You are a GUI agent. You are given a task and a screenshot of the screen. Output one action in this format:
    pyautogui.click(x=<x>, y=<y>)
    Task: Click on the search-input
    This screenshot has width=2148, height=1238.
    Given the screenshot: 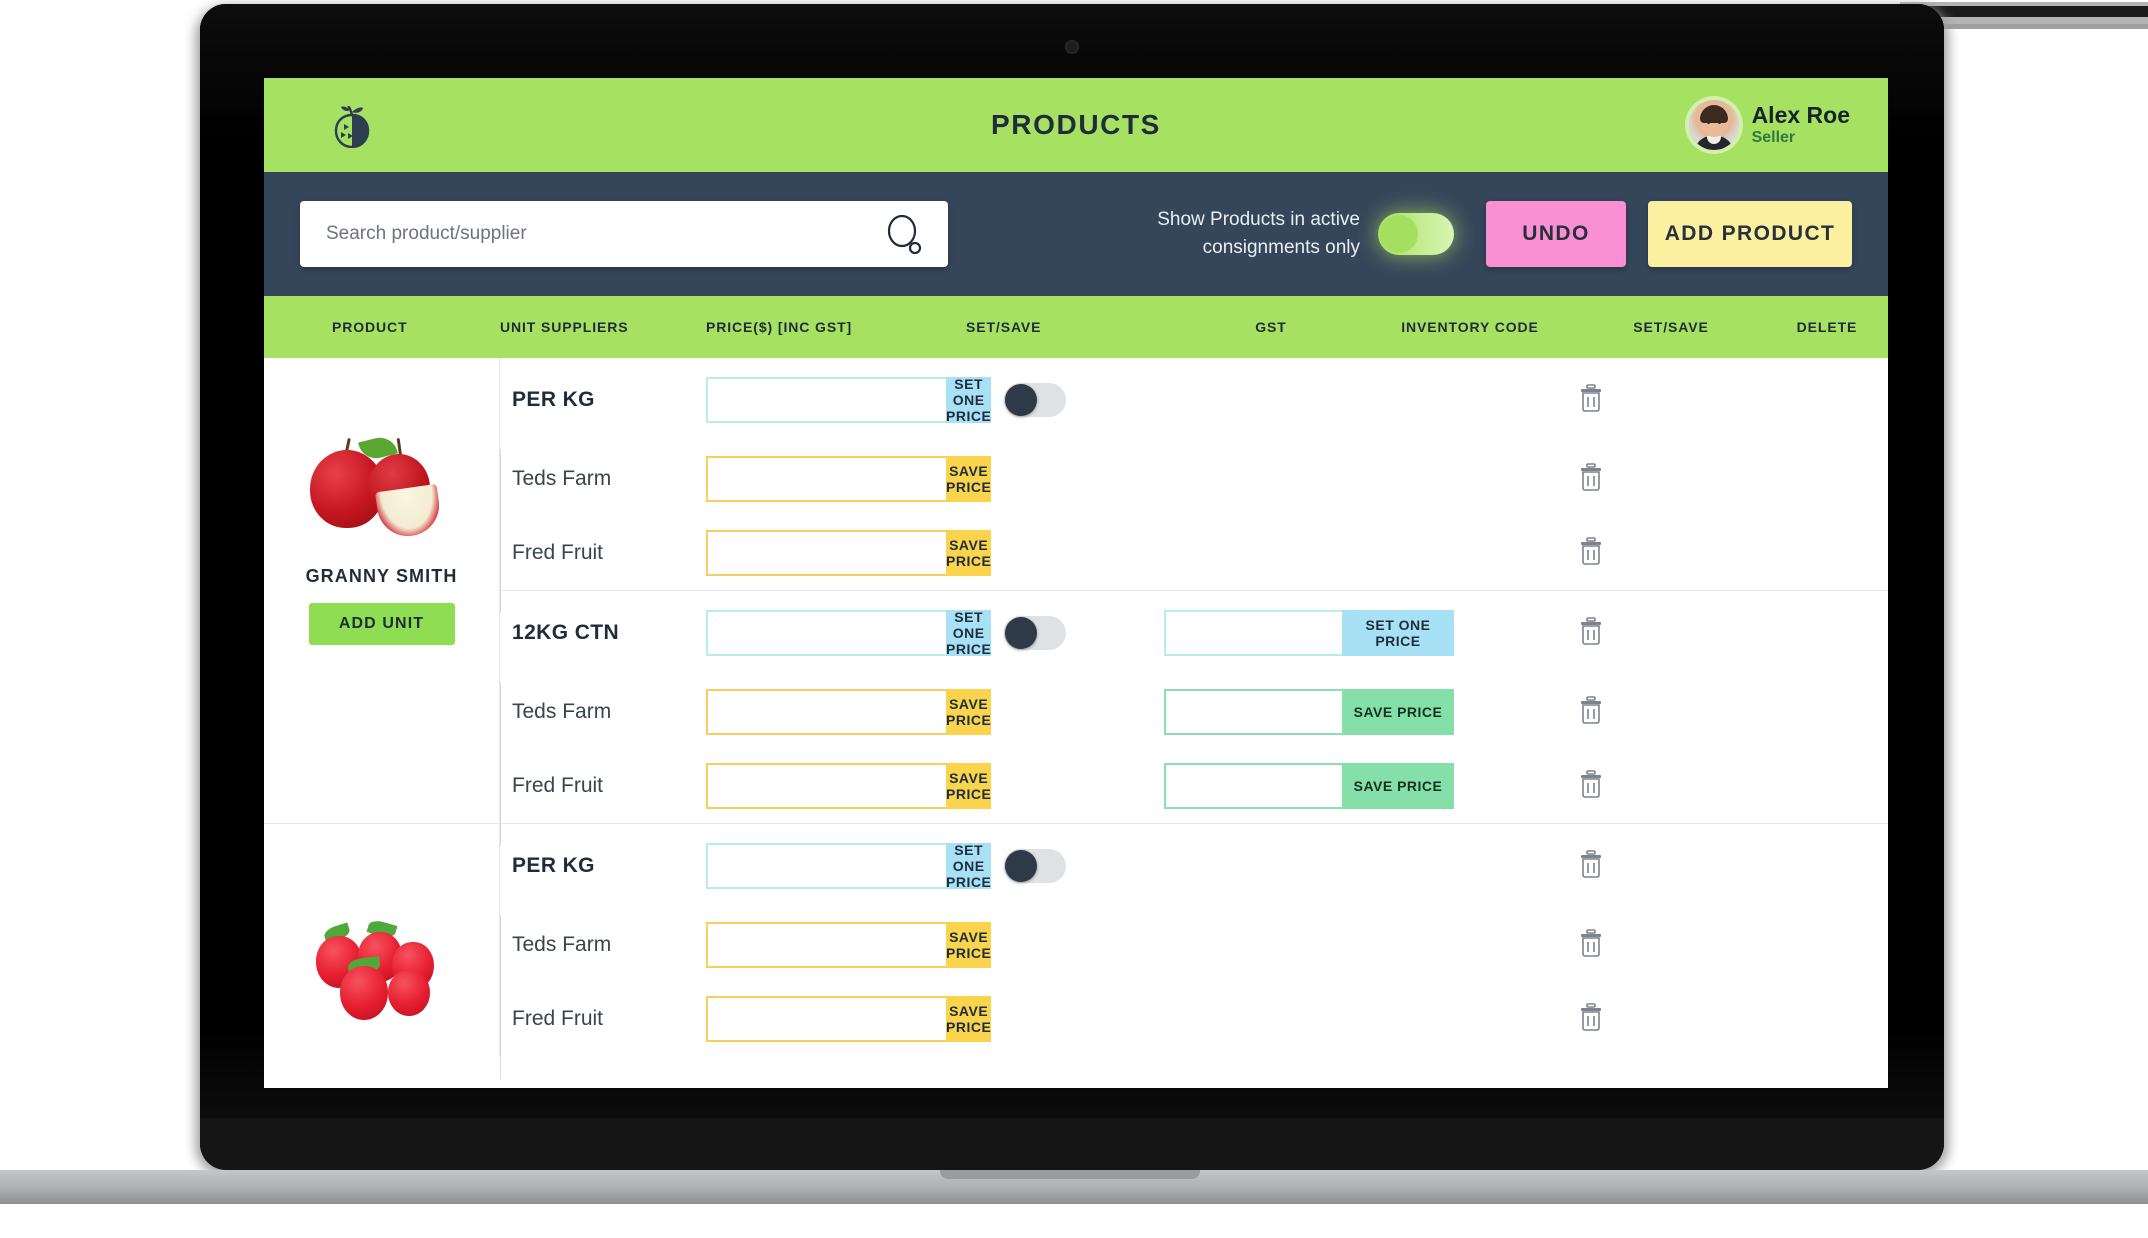 What is the action you would take?
    pyautogui.click(x=624, y=234)
    